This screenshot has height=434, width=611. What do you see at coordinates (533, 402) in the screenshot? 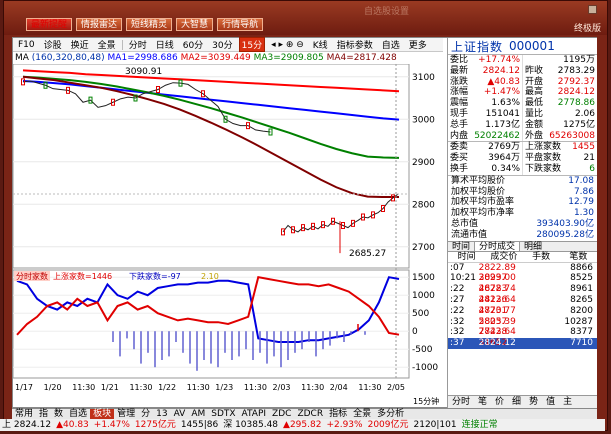
I see `panel-tab: 势` at bounding box center [533, 402].